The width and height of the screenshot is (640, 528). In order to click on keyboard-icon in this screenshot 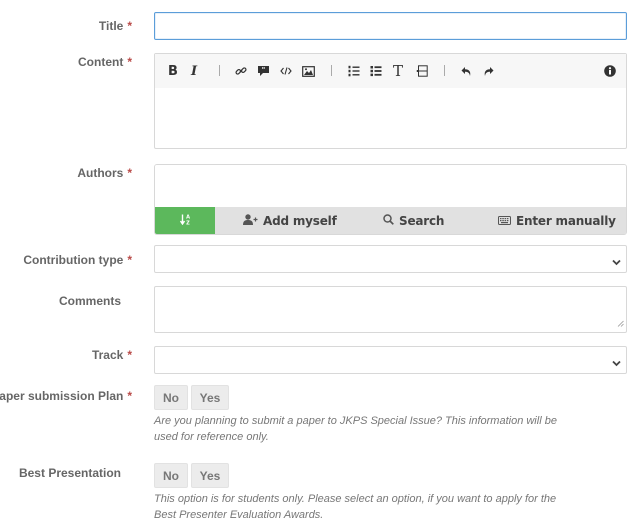, I will do `click(504, 221)`.